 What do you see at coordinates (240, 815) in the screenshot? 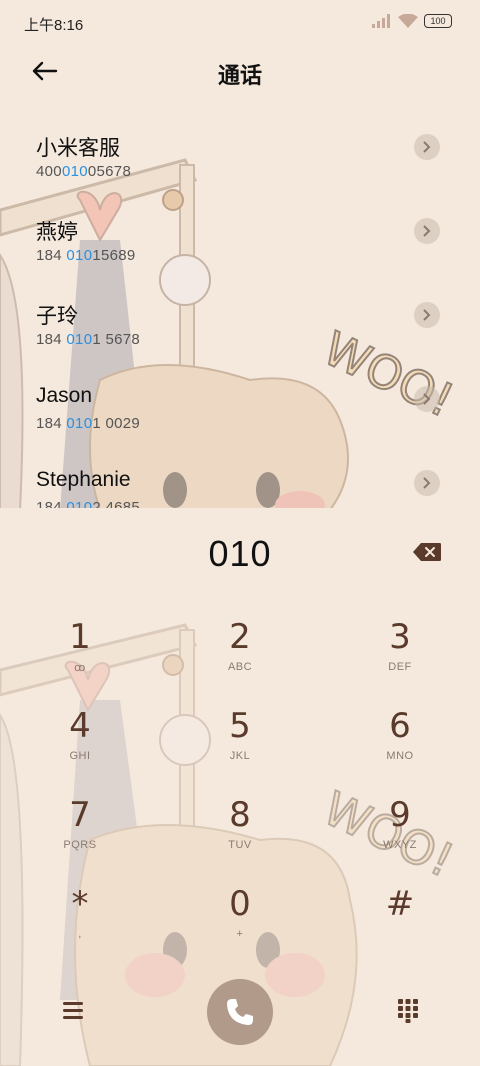
I see `key-digit: 8` at bounding box center [240, 815].